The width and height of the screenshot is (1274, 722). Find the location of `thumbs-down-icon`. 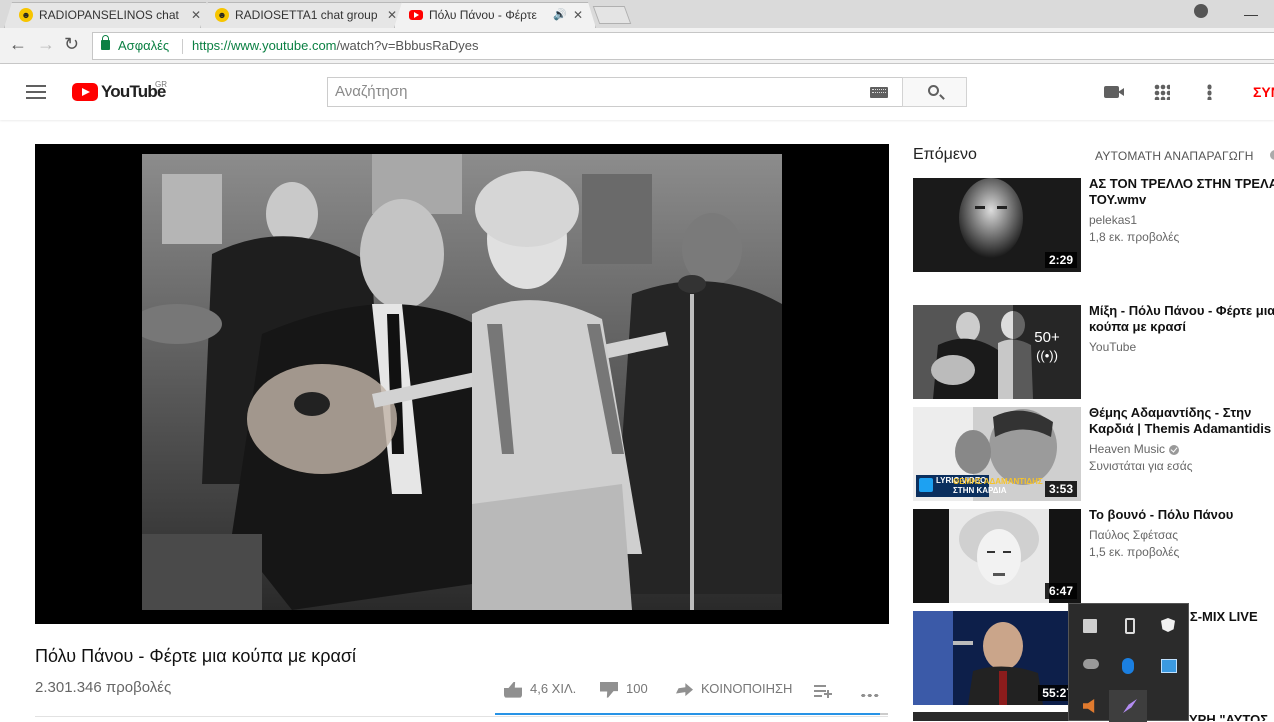

thumbs-down-icon is located at coordinates (609, 689).